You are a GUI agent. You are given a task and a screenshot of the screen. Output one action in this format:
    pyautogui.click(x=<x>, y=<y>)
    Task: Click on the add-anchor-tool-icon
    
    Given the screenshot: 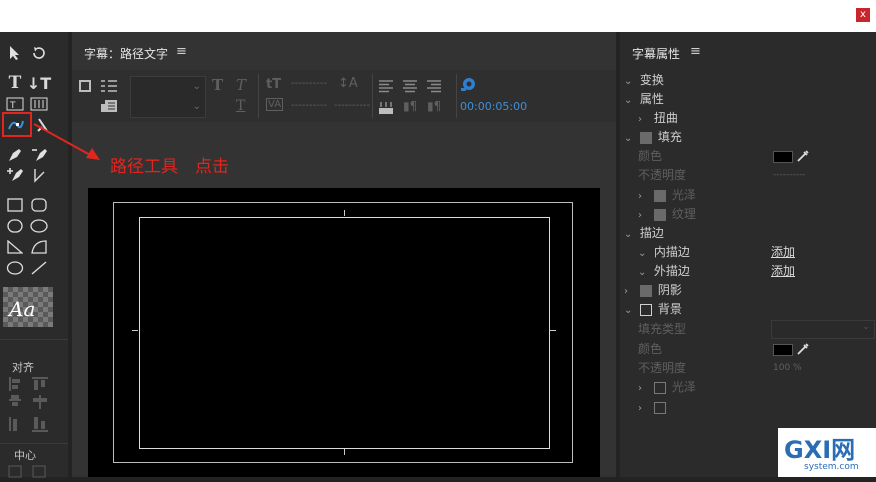 What is the action you would take?
    pyautogui.click(x=15, y=175)
    